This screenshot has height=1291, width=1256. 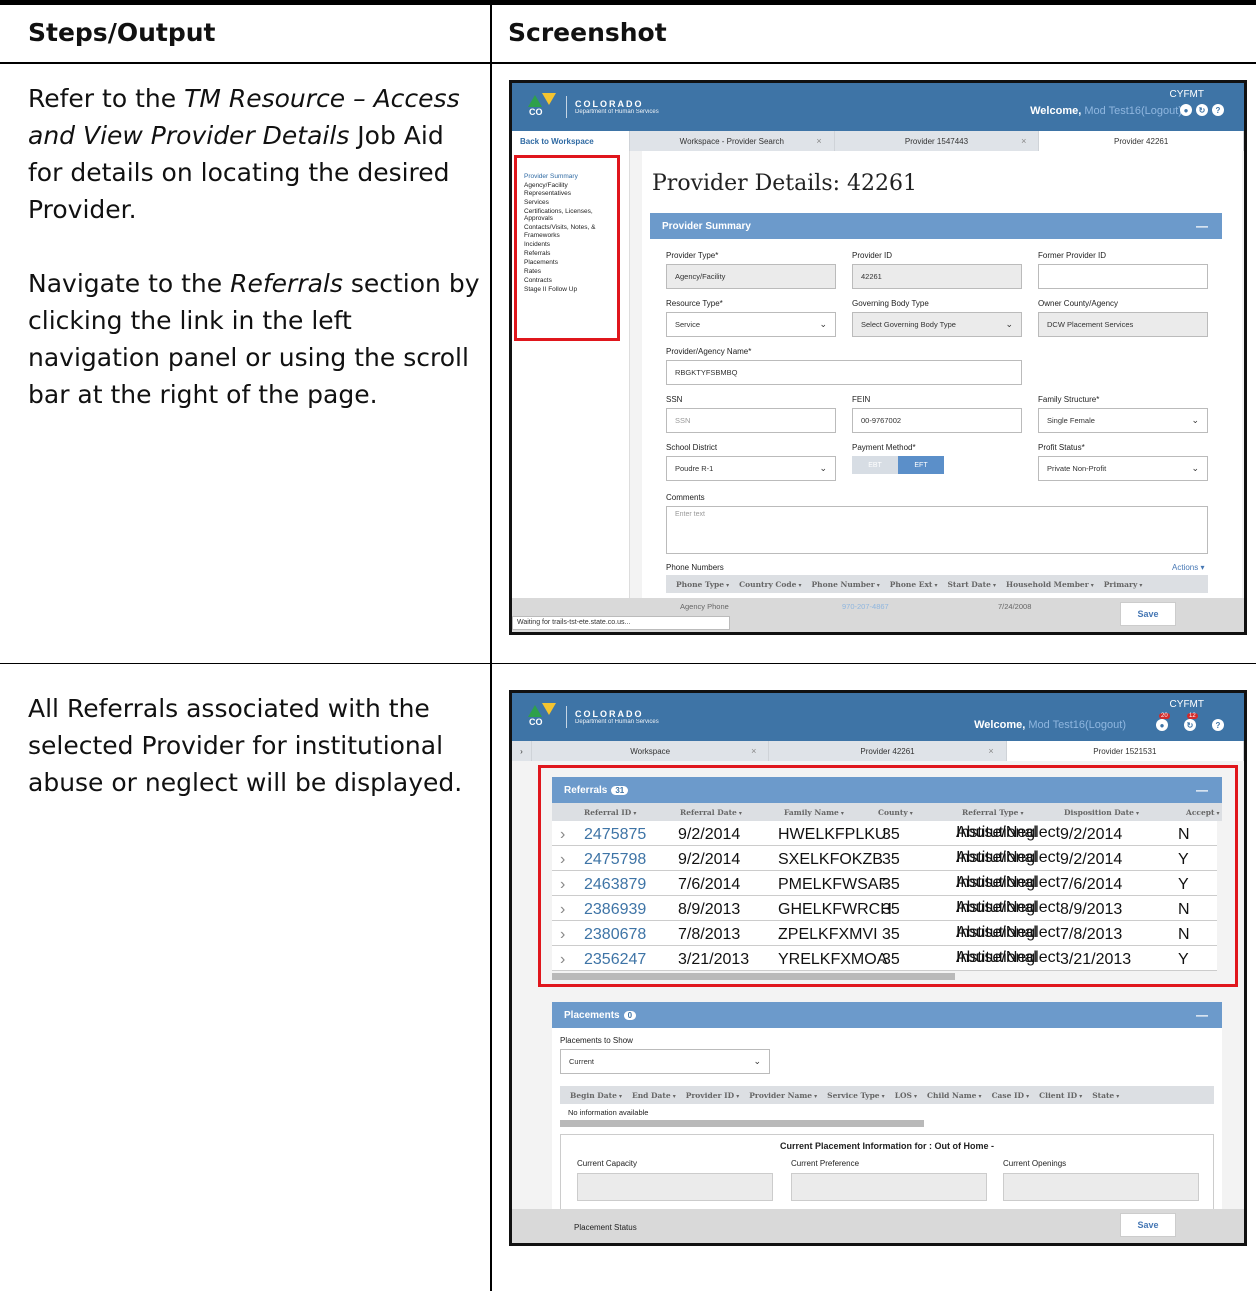 I want to click on fein-field: FEIN 00-9767002, so click(x=937, y=414).